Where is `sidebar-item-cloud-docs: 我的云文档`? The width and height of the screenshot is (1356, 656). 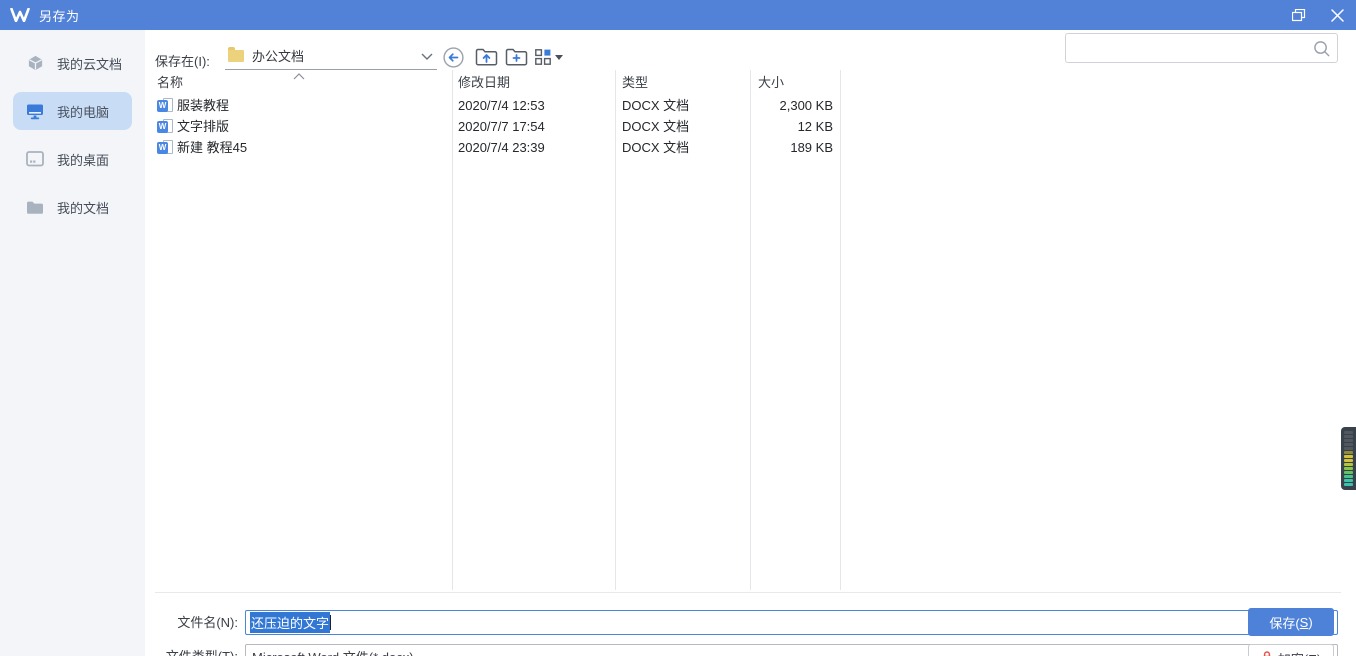 sidebar-item-cloud-docs: 我的云文档 is located at coordinates (72, 63).